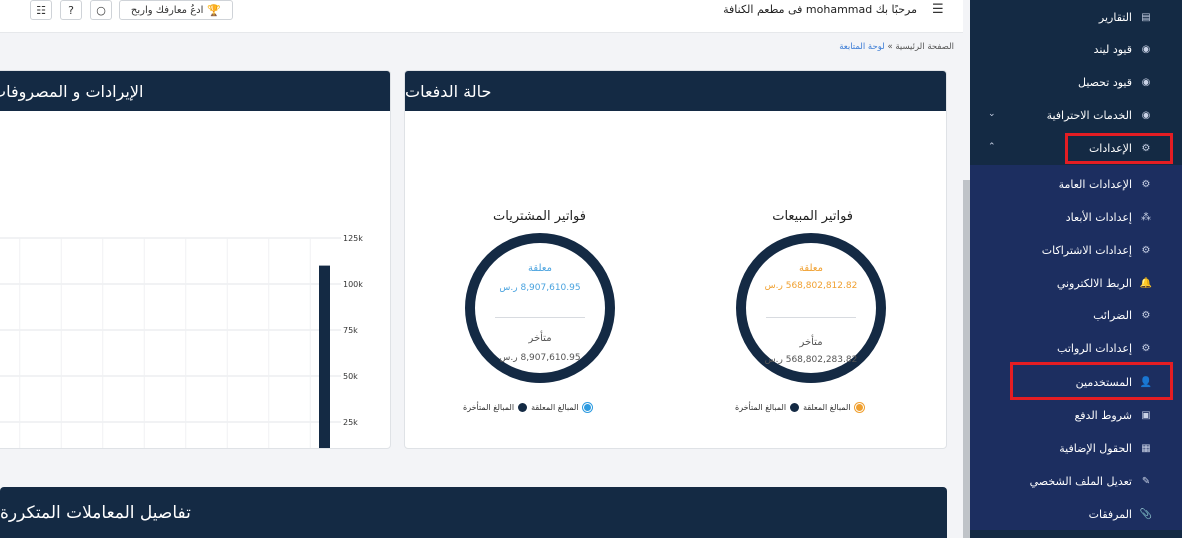 Image resolution: width=1182 pixels, height=538 pixels. What do you see at coordinates (811, 342) in the screenshot?
I see `sales-overdue-label: متأخر` at bounding box center [811, 342].